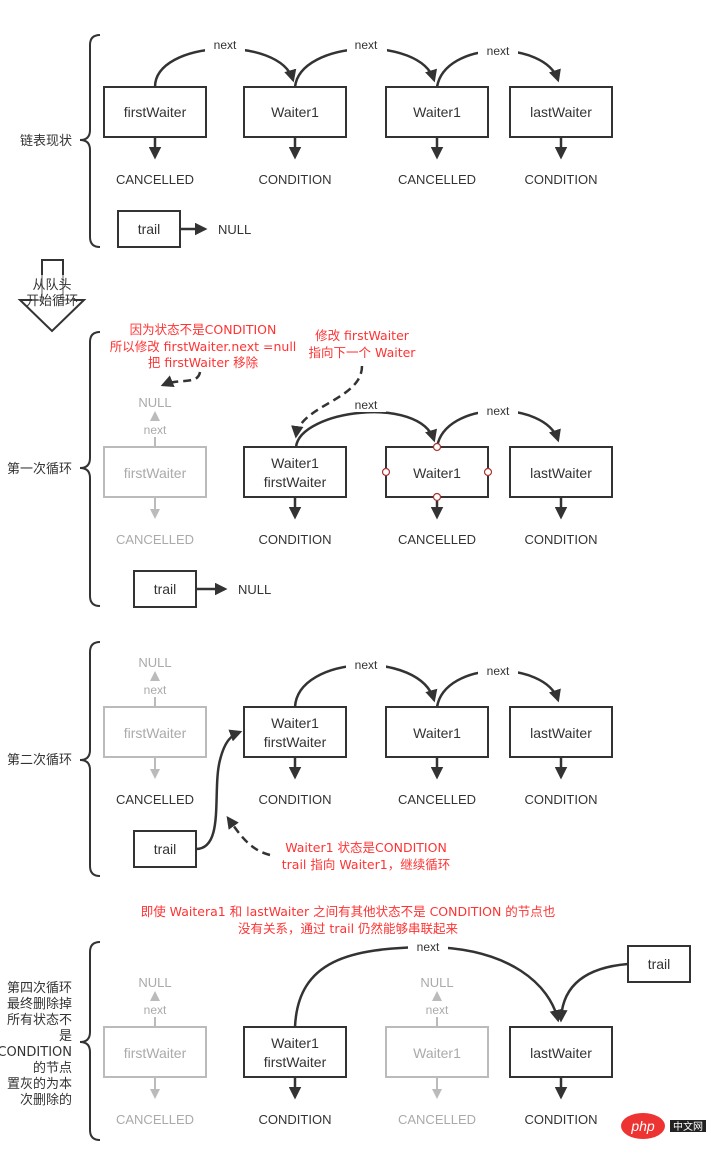 The image size is (721, 1157). I want to click on loop-start-arrow: 从队头 开始循环, so click(52, 296).